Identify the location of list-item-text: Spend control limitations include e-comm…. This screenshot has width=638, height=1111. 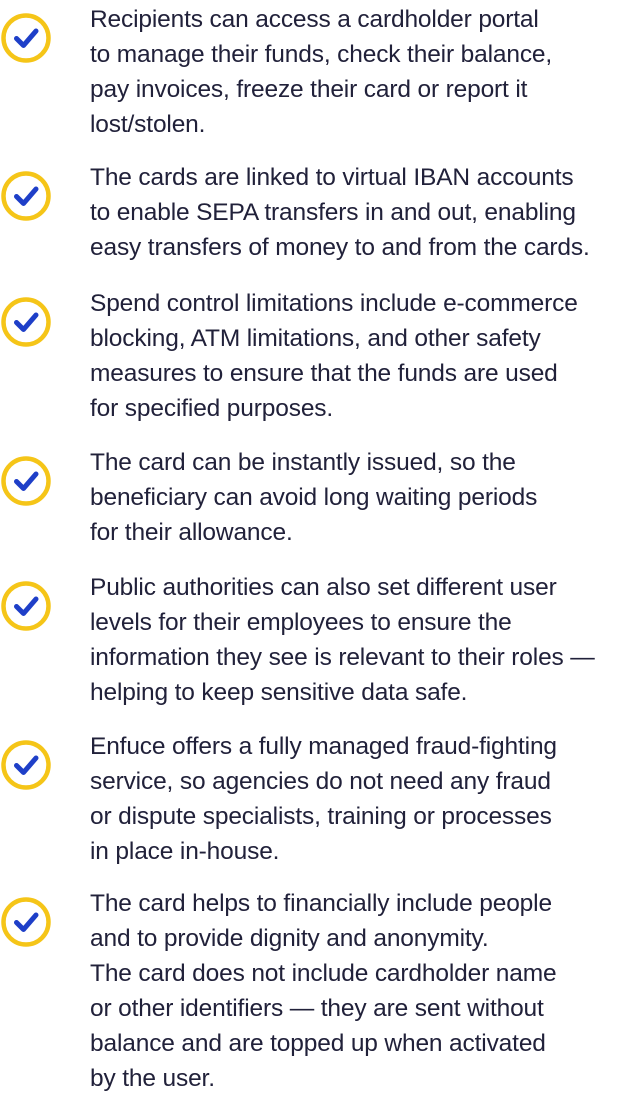
(334, 356).